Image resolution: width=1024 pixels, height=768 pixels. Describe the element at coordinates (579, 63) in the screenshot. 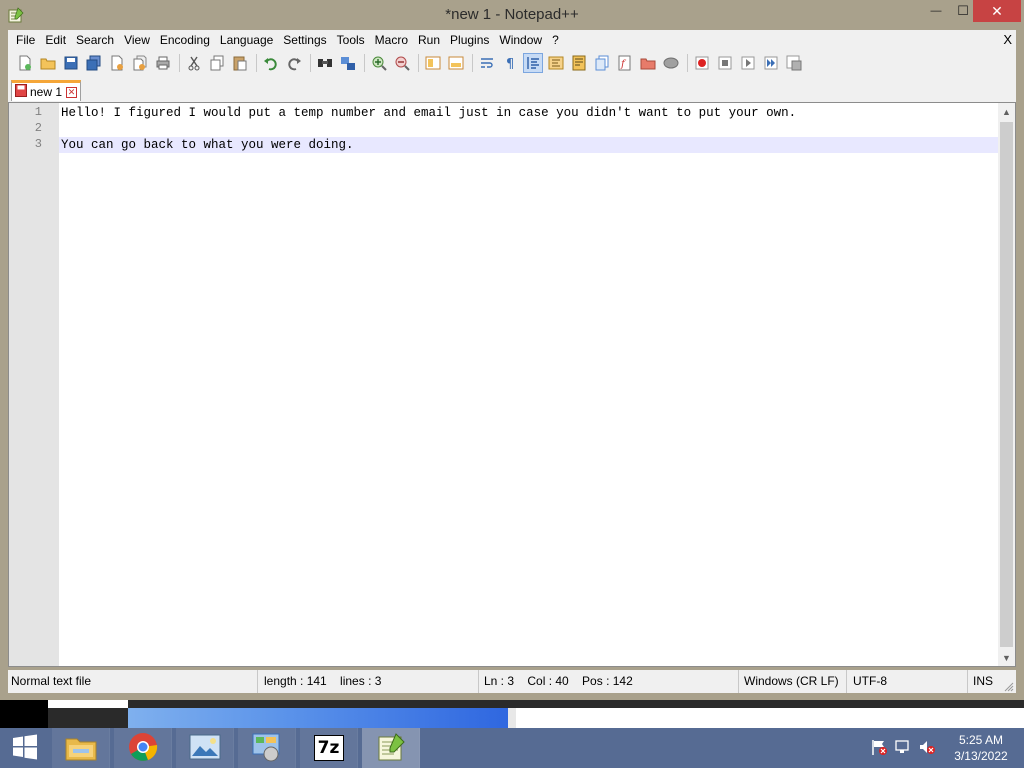

I see `document-map-icon` at that location.